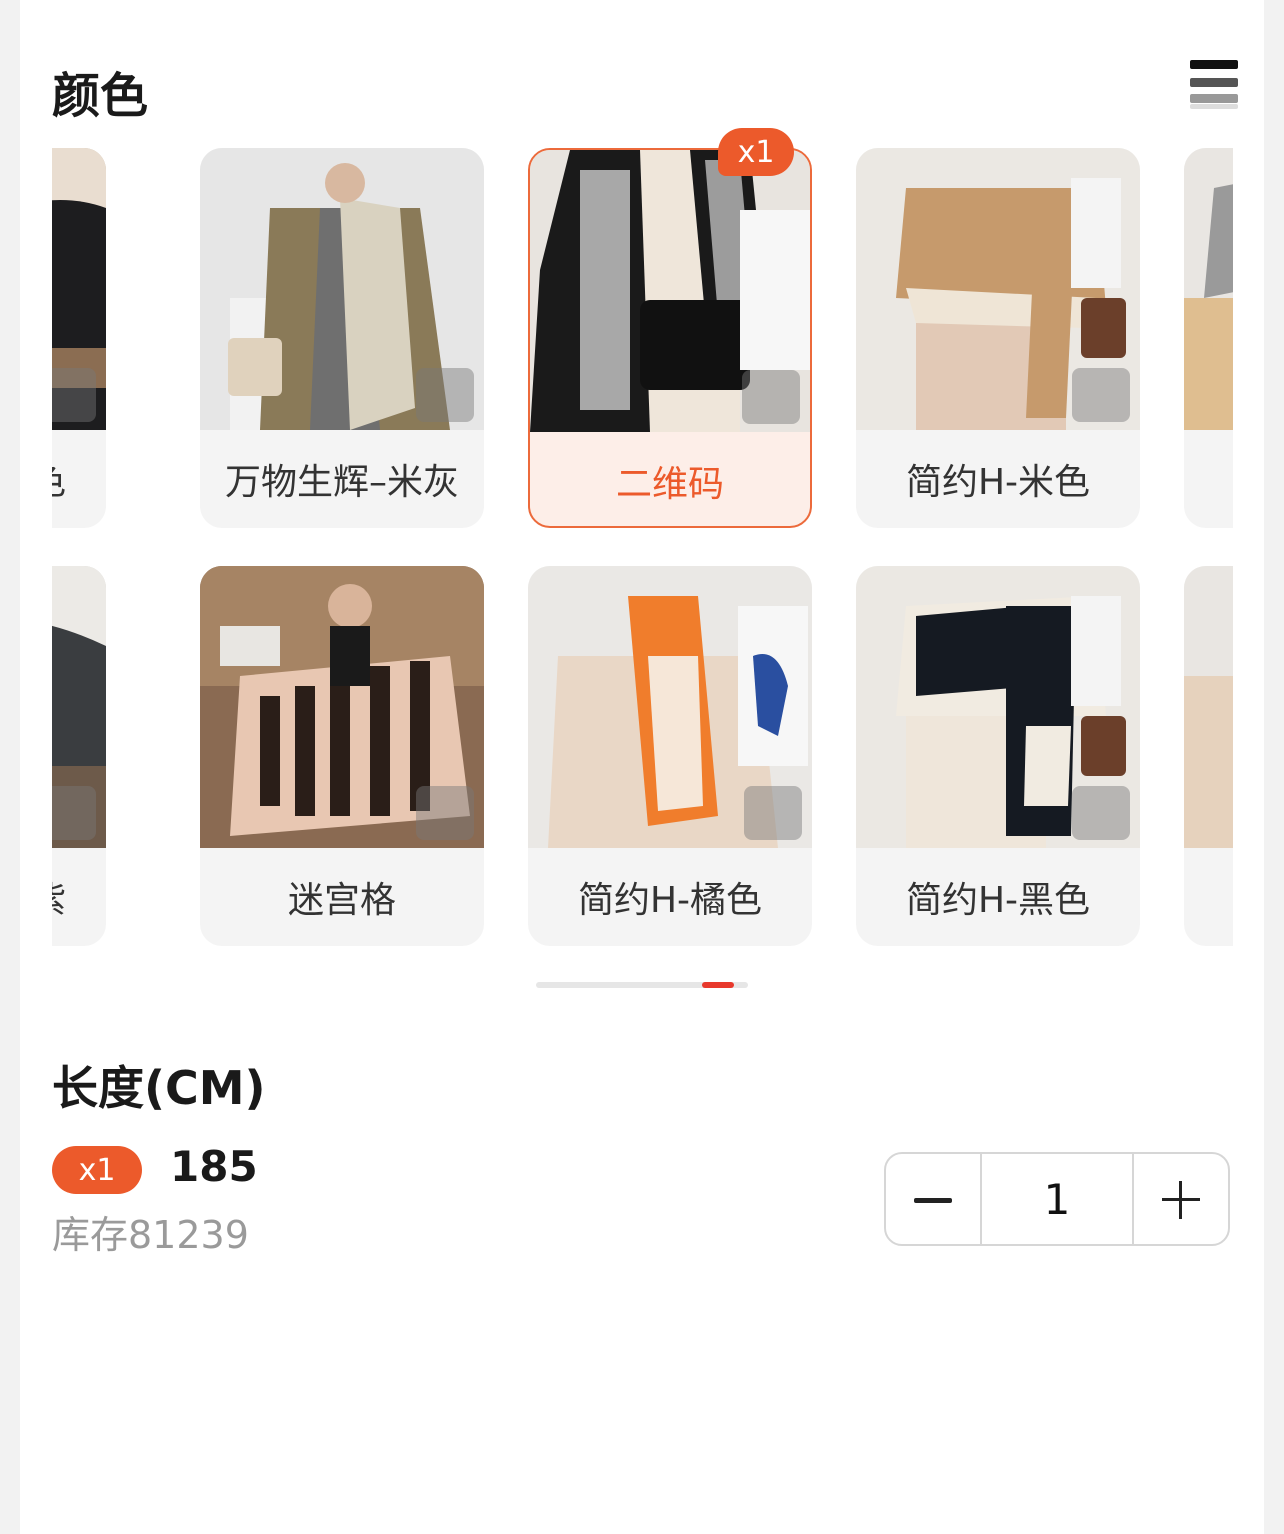 Image resolution: width=1284 pixels, height=1534 pixels. What do you see at coordinates (79, 897) in the screenshot?
I see `color-option-label: 紫` at bounding box center [79, 897].